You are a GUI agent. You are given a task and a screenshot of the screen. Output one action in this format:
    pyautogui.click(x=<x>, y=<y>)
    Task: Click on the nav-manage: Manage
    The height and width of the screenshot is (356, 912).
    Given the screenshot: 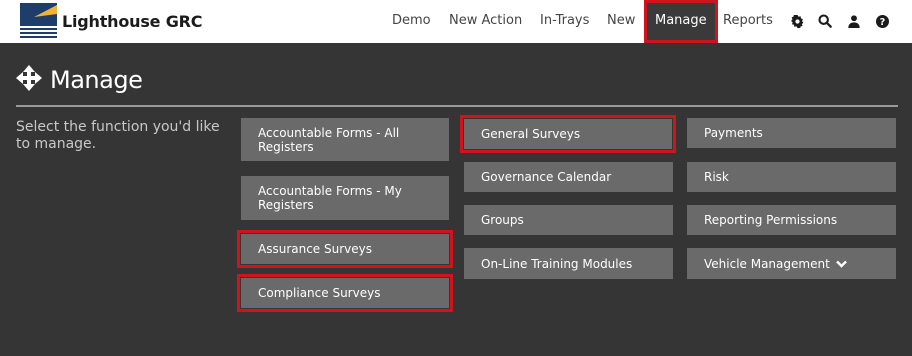 What is the action you would take?
    pyautogui.click(x=681, y=21)
    